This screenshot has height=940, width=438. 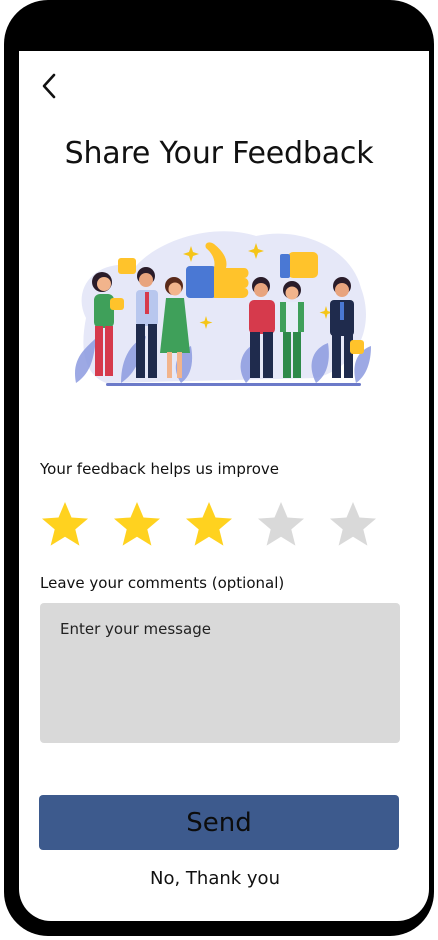 What do you see at coordinates (159, 469) in the screenshot?
I see `rating-prompt: Your feedback helps us improve` at bounding box center [159, 469].